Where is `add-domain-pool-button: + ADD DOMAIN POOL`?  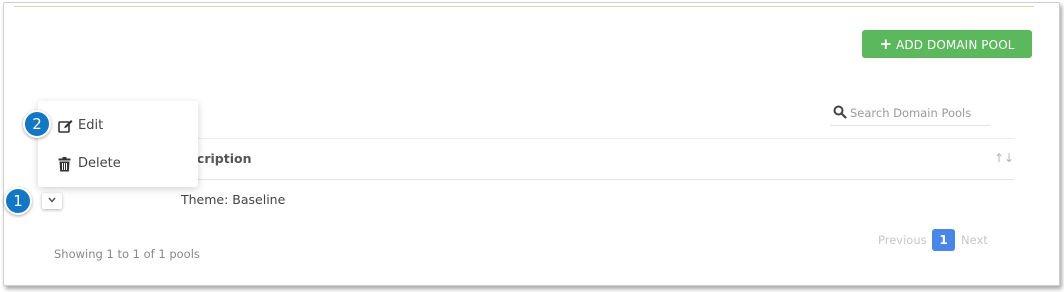
add-domain-pool-button: + ADD DOMAIN POOL is located at coordinates (947, 44).